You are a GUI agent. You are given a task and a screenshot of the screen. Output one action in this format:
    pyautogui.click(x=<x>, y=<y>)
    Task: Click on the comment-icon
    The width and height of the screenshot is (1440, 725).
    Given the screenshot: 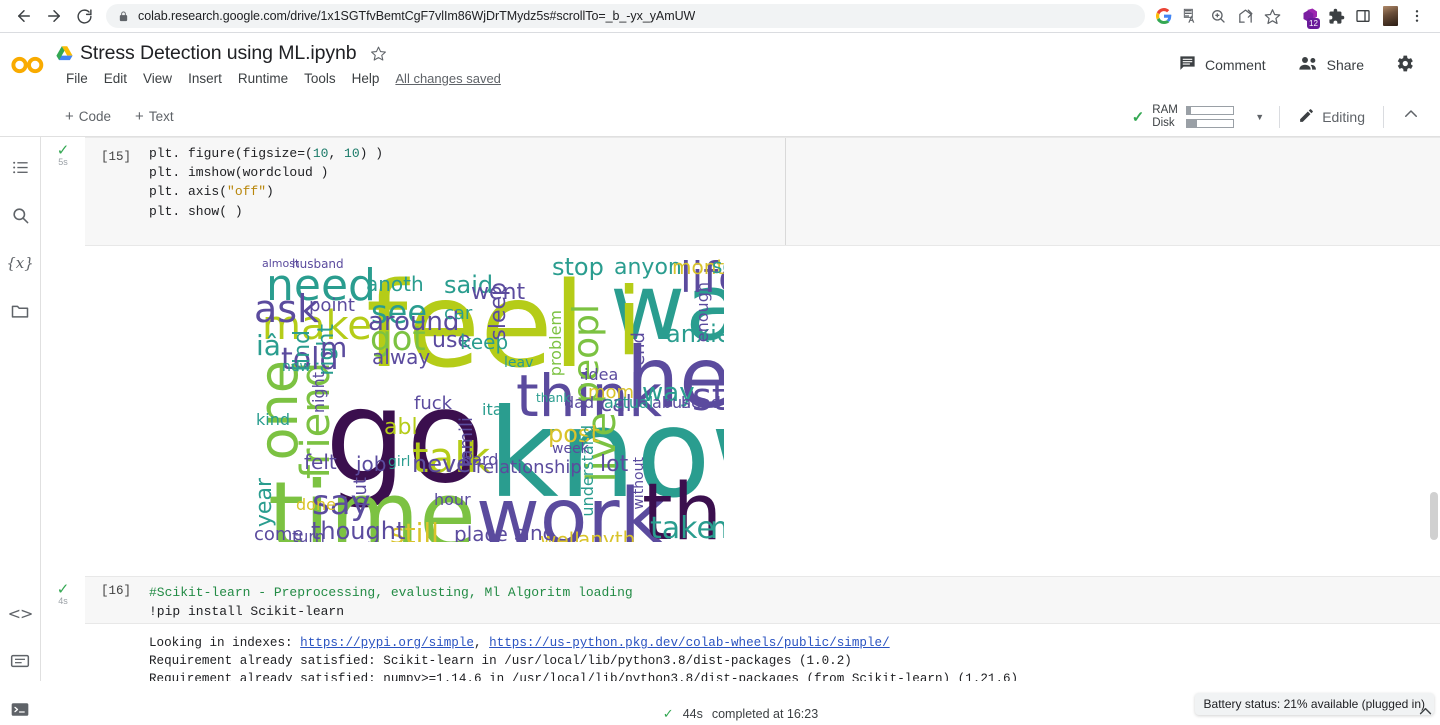 What is the action you would take?
    pyautogui.click(x=1187, y=65)
    